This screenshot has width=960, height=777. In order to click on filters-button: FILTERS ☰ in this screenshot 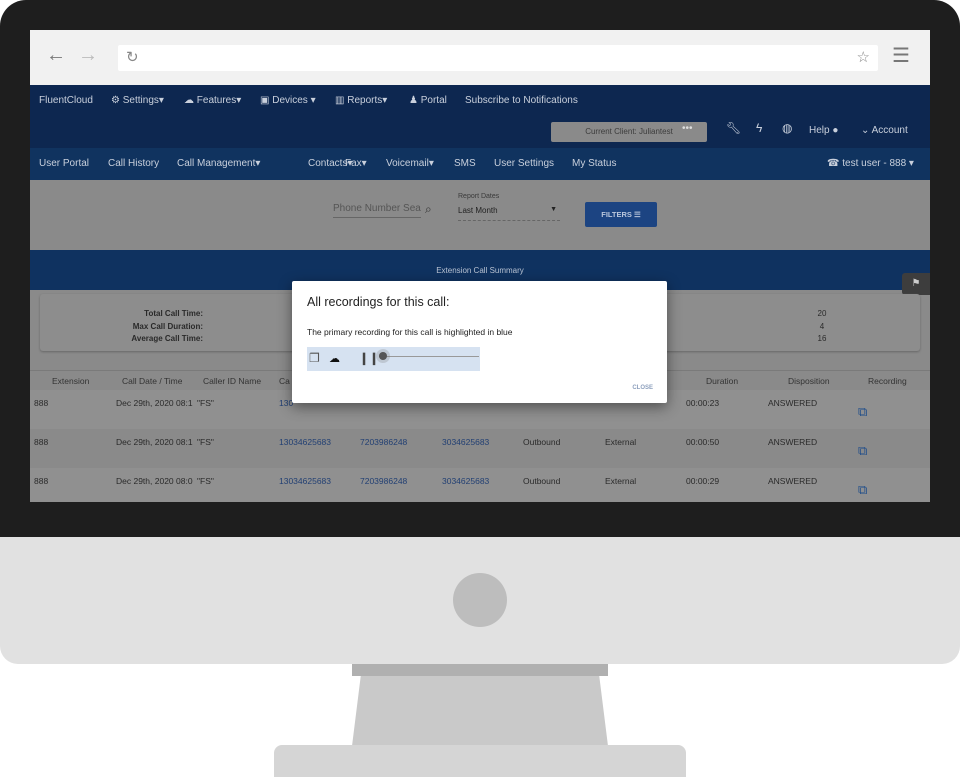, I will do `click(621, 214)`.